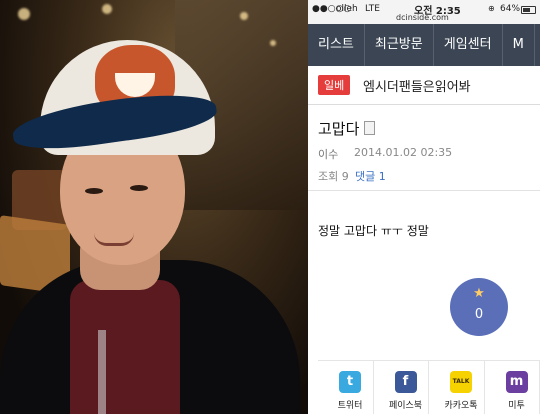  Describe the element at coordinates (461, 406) in the screenshot. I see `share-label: 카카오톡` at that location.